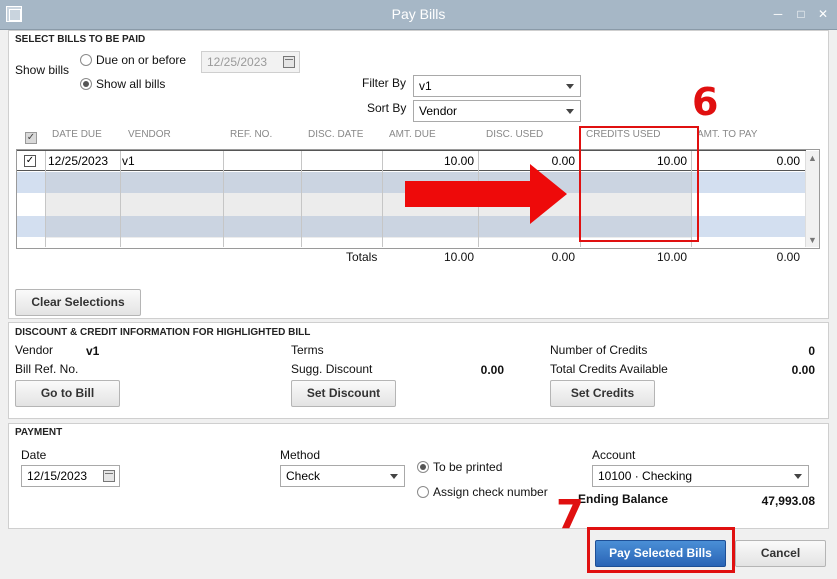 The width and height of the screenshot is (837, 579). What do you see at coordinates (362, 257) in the screenshot?
I see `totals-label: Totals` at bounding box center [362, 257].